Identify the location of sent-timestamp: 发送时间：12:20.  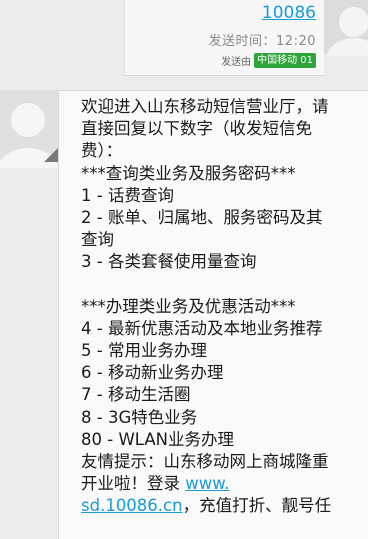
(262, 41).